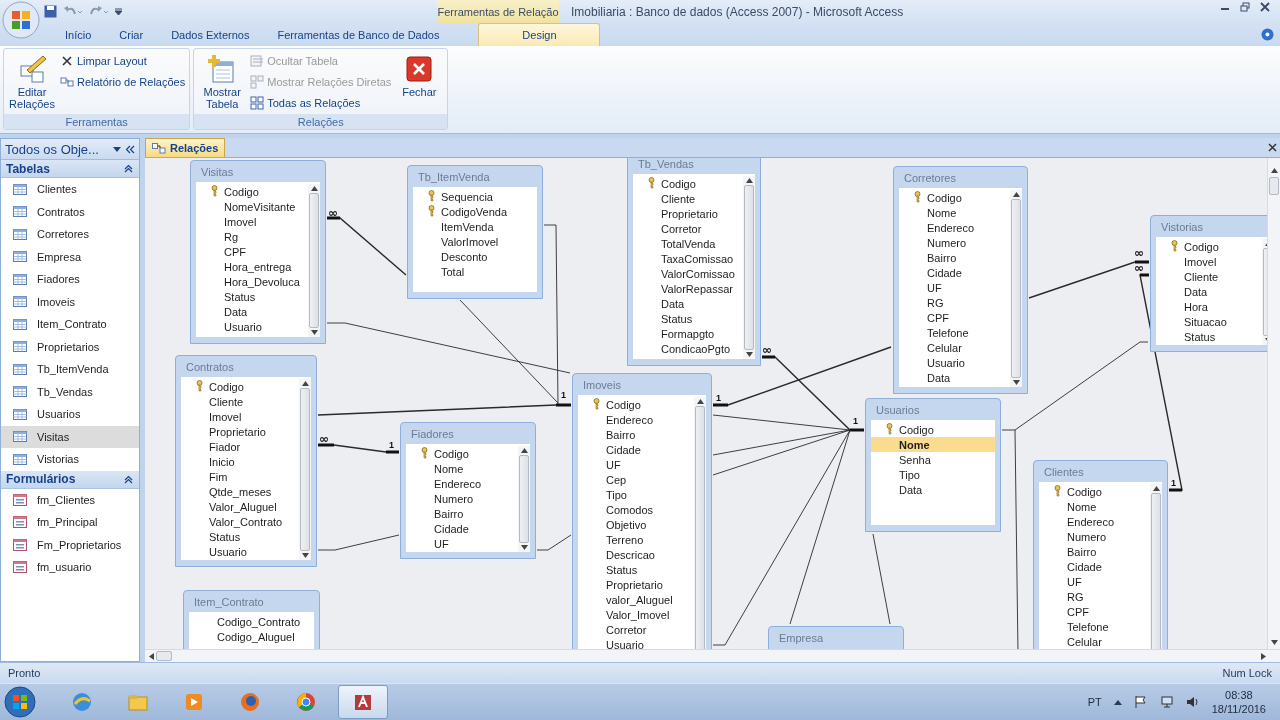 Image resolution: width=1280 pixels, height=720 pixels. What do you see at coordinates (252, 206) in the screenshot?
I see `field-row: NomeVisitante` at bounding box center [252, 206].